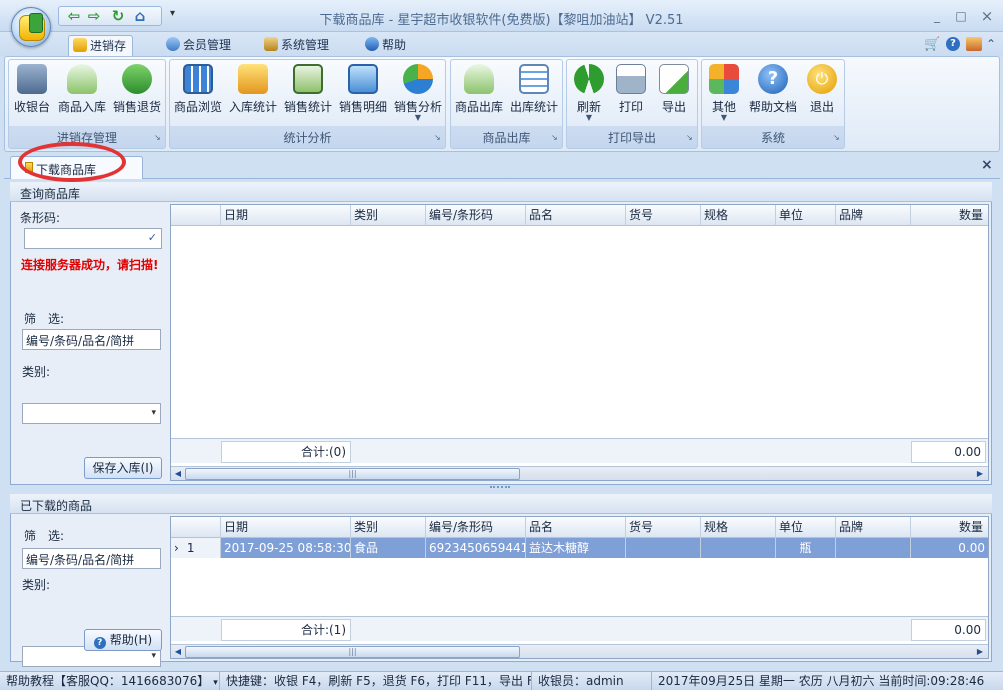  What do you see at coordinates (974, 44) in the screenshot?
I see `skin-icon` at bounding box center [974, 44].